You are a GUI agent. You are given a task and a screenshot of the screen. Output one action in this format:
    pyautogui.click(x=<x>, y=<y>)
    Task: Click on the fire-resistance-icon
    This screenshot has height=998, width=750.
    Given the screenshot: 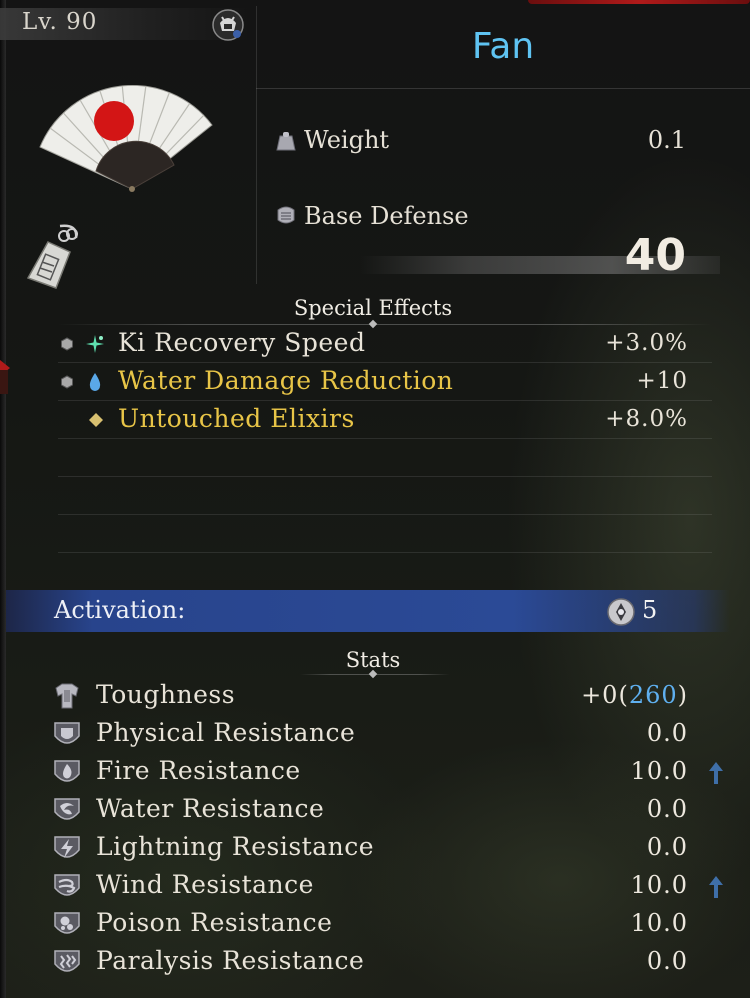 What is the action you would take?
    pyautogui.click(x=67, y=771)
    